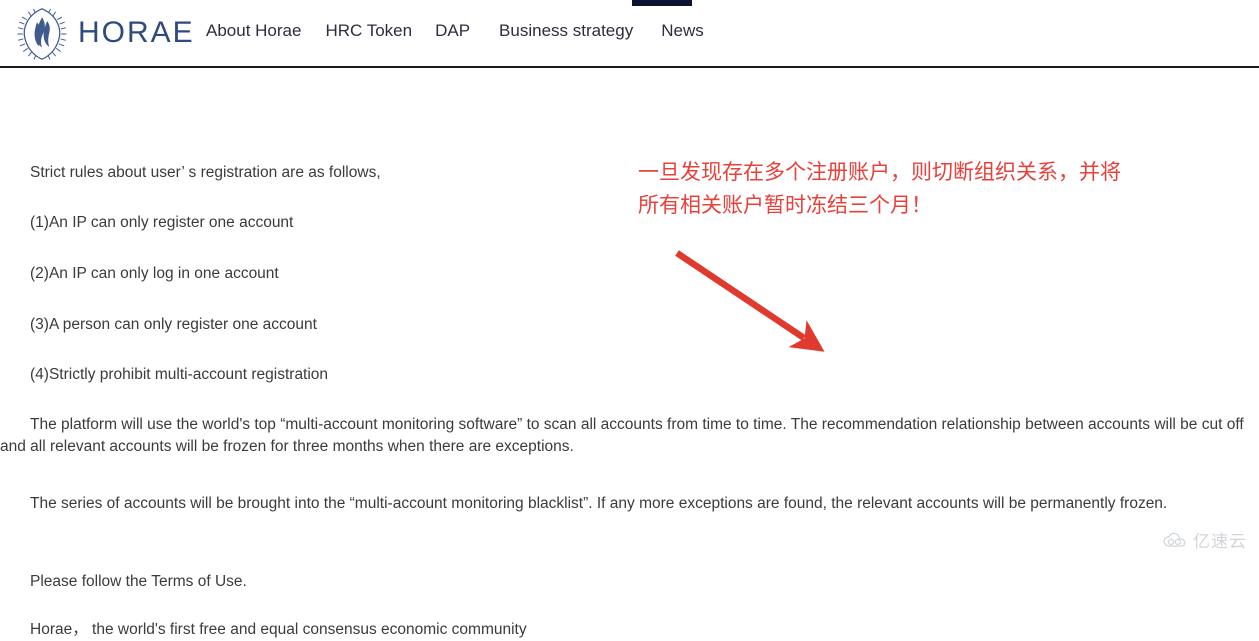 The height and width of the screenshot is (641, 1259). I want to click on rule-item: (2)An IP can only log in one account, so click(154, 273).